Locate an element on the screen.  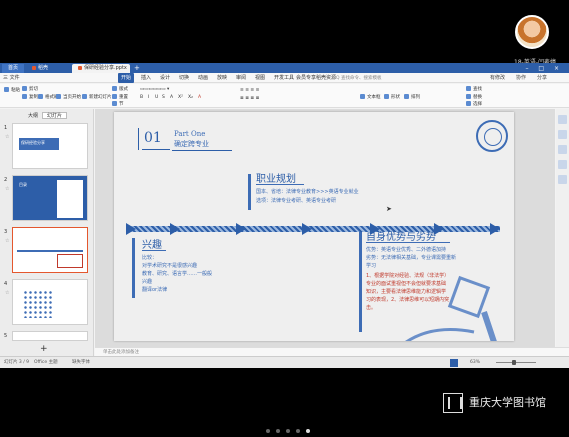
reset-icon is located at coordinates (114, 96).